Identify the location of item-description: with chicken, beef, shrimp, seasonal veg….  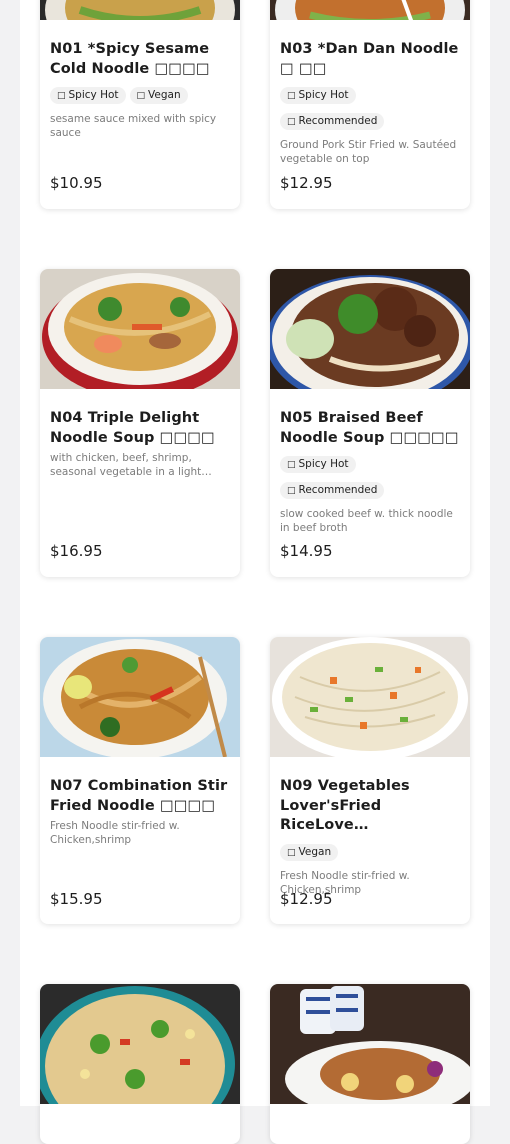
(131, 465).